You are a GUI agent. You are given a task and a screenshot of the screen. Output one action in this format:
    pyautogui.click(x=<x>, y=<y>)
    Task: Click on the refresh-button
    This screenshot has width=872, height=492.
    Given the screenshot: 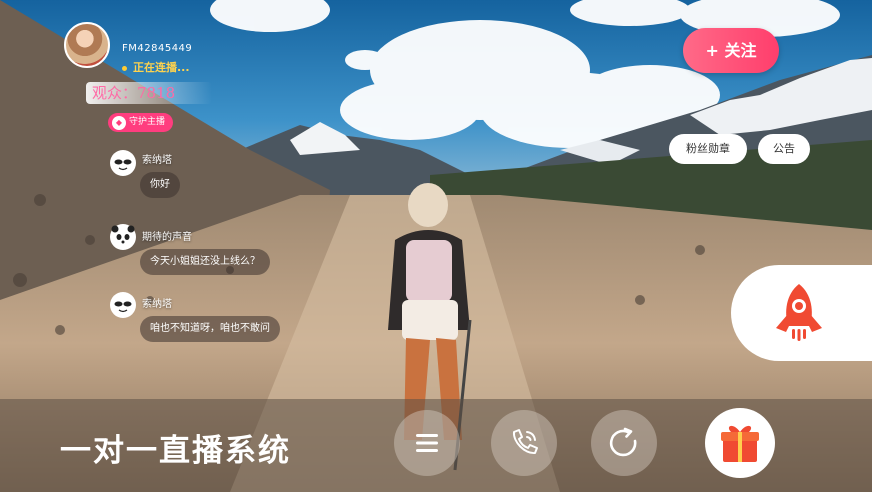 What is the action you would take?
    pyautogui.click(x=624, y=443)
    